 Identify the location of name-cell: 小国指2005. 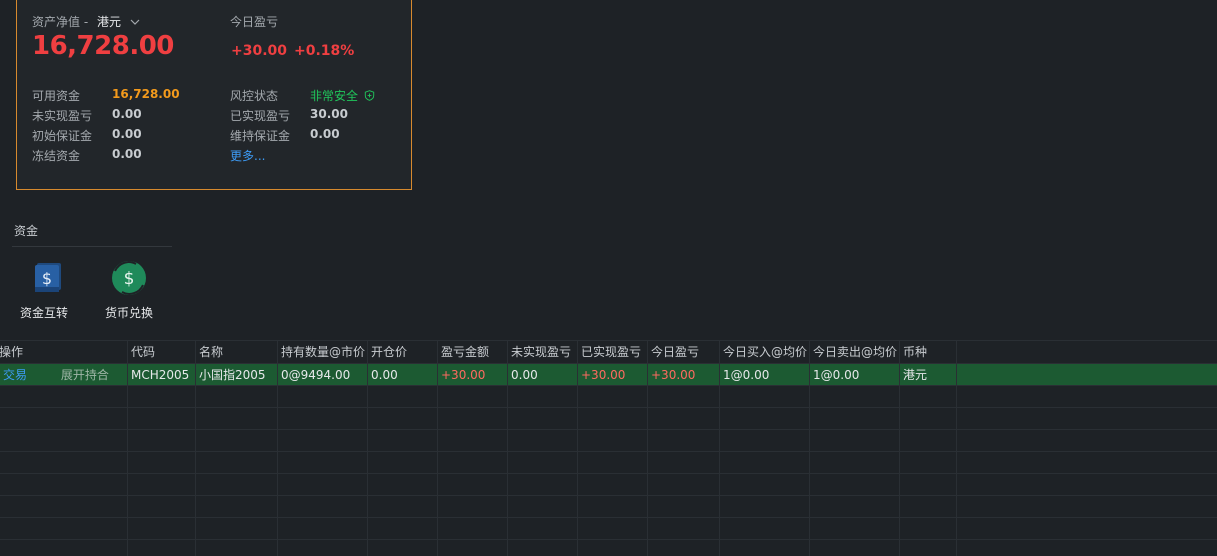
(237, 375).